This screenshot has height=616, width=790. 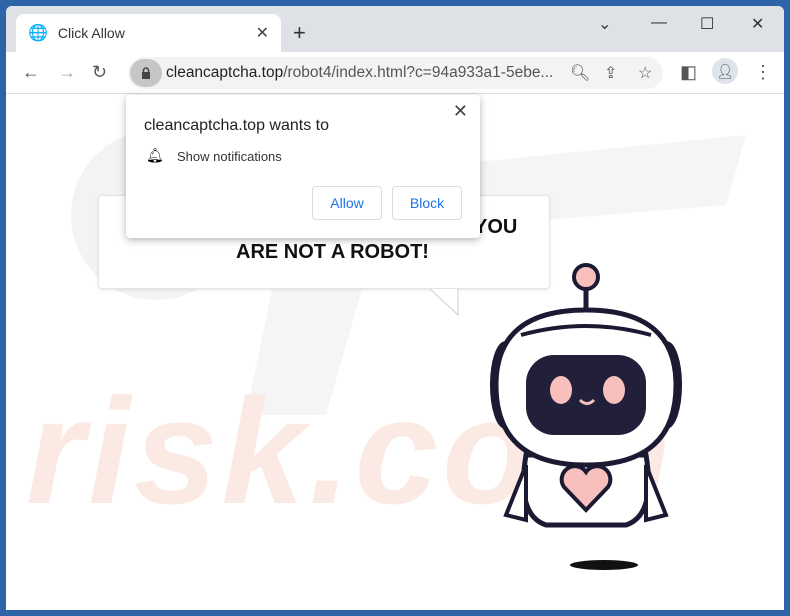 I want to click on lock-icon, so click(x=146, y=73).